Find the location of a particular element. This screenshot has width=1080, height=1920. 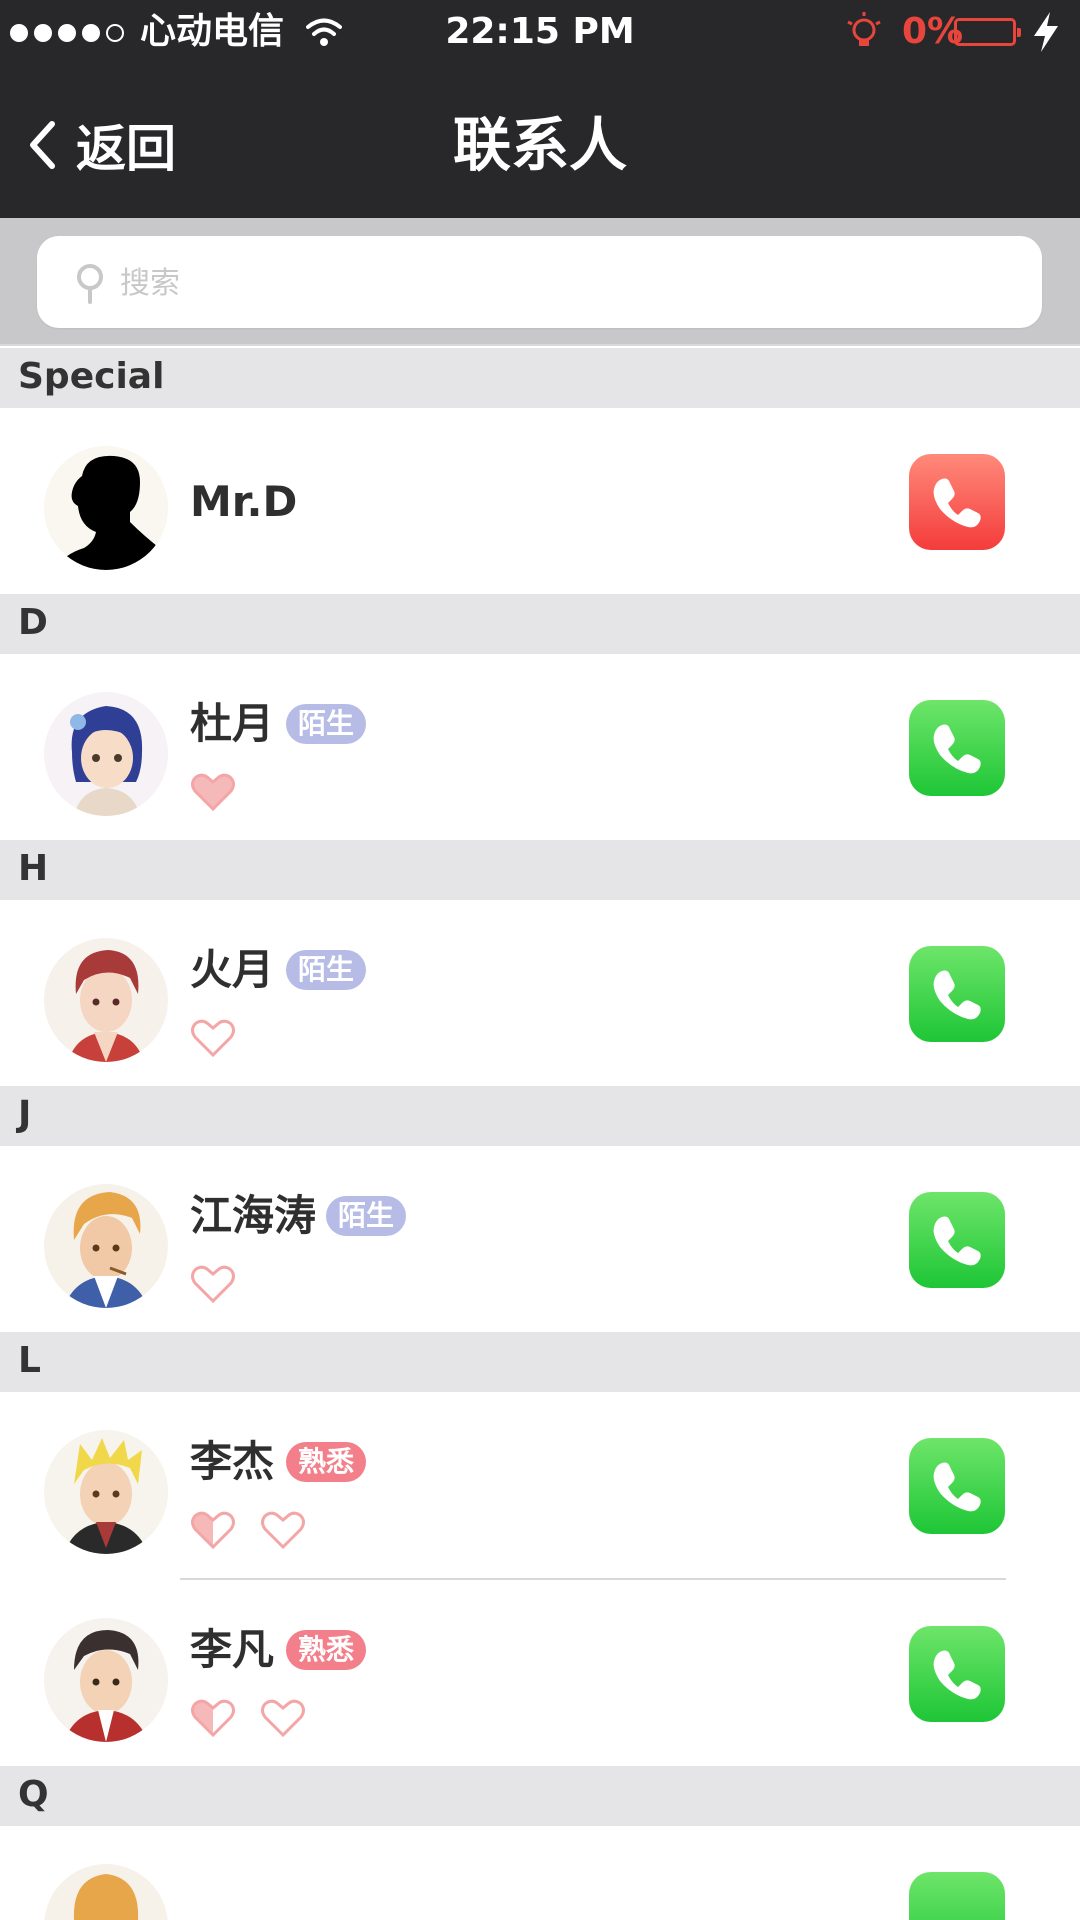

lightbulb-icon is located at coordinates (864, 29).